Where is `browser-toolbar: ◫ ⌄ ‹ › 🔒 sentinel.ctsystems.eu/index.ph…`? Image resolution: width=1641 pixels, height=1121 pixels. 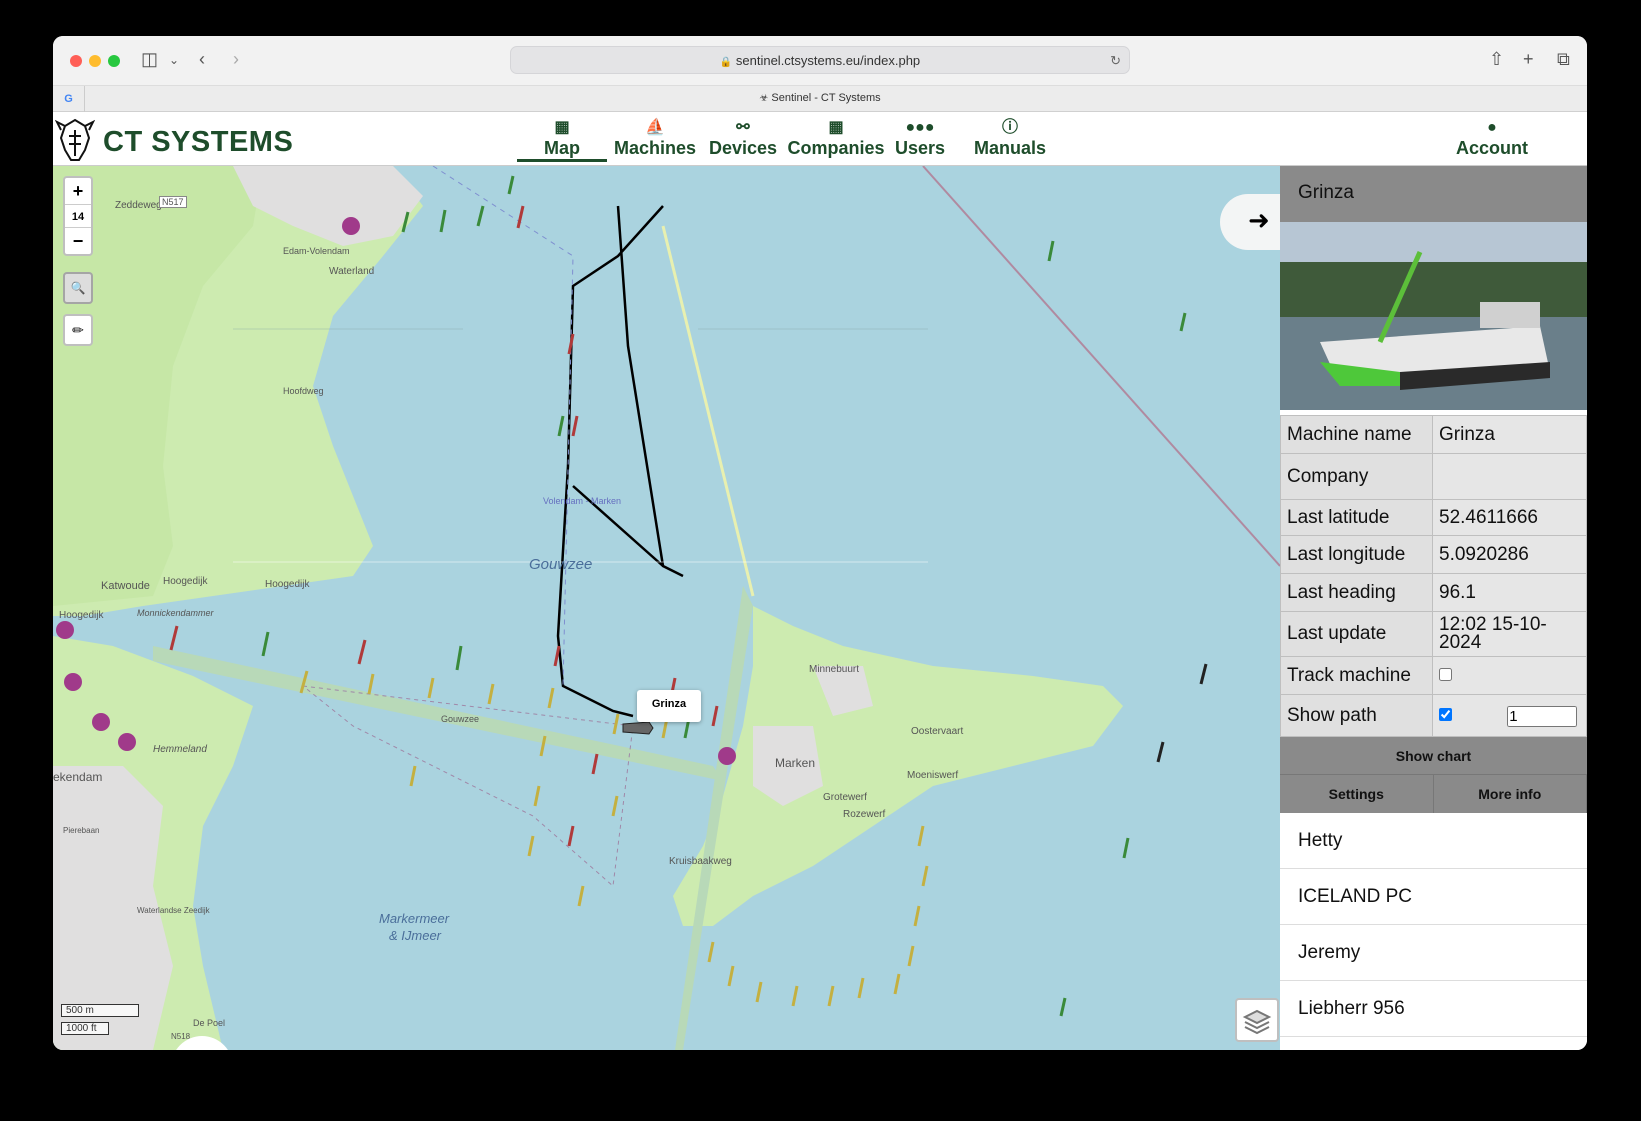 browser-toolbar: ◫ ⌄ ‹ › 🔒 sentinel.ctsystems.eu/index.ph… is located at coordinates (820, 61).